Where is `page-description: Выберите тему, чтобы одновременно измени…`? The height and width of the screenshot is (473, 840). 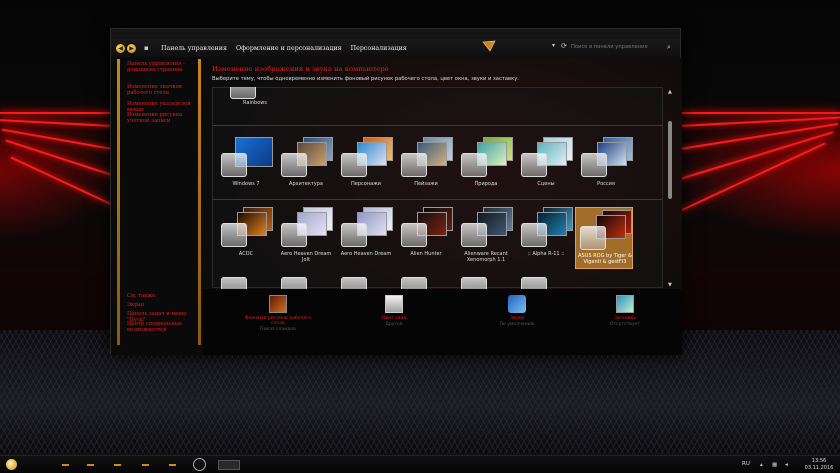
page-description: Выберите тему, чтобы одновременно измени… is located at coordinates (365, 79).